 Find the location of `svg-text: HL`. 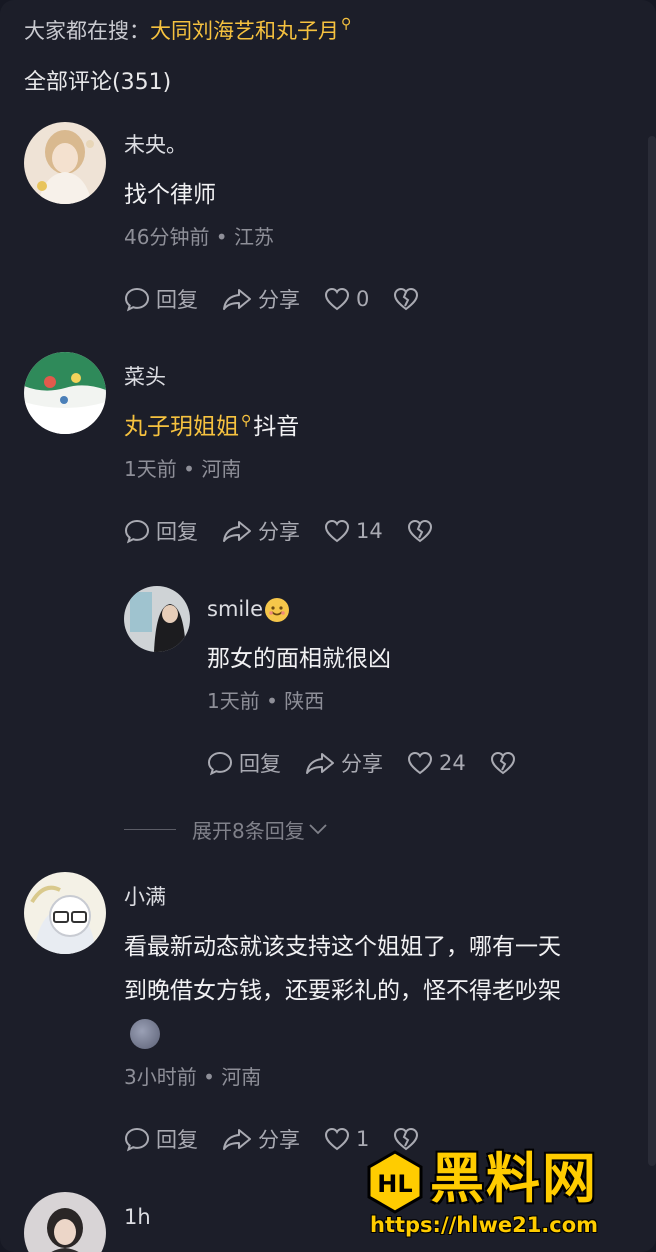

svg-text: HL is located at coordinates (394, 1184).